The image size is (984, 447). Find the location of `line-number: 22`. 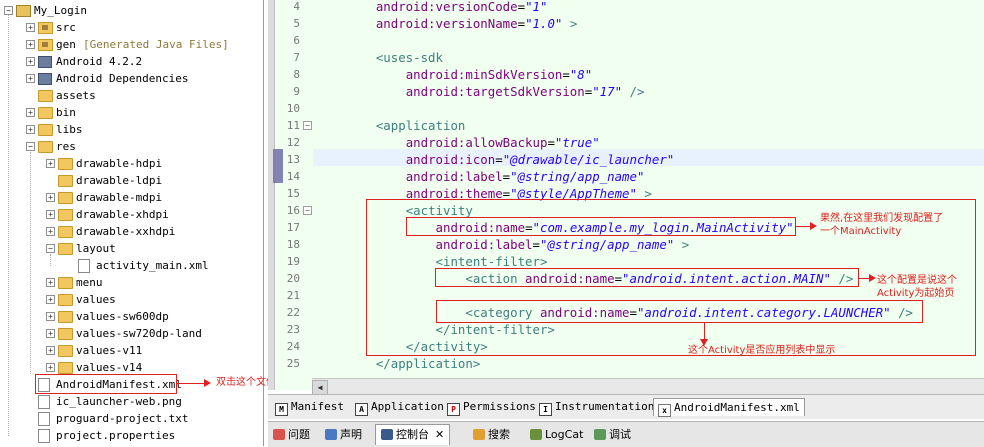

line-number: 22 is located at coordinates (293, 312).